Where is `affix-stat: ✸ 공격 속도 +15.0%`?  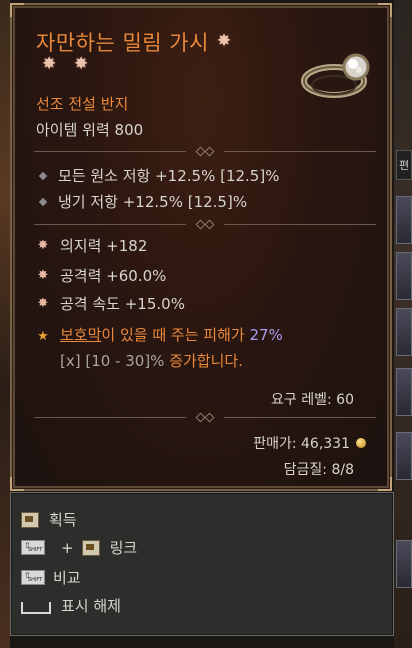
affix-stat: ✸ 공격 속도 +15.0% is located at coordinates (110, 303).